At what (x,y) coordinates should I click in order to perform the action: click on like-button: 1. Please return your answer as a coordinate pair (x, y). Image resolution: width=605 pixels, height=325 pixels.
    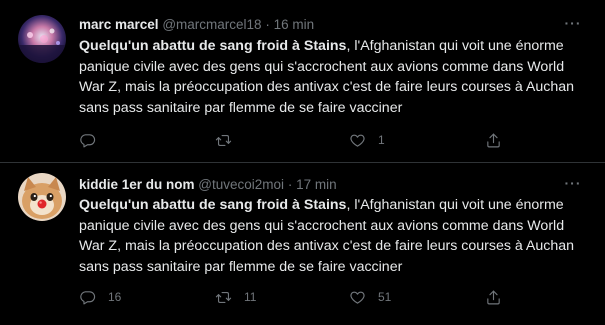
    Looking at the image, I should click on (367, 140).